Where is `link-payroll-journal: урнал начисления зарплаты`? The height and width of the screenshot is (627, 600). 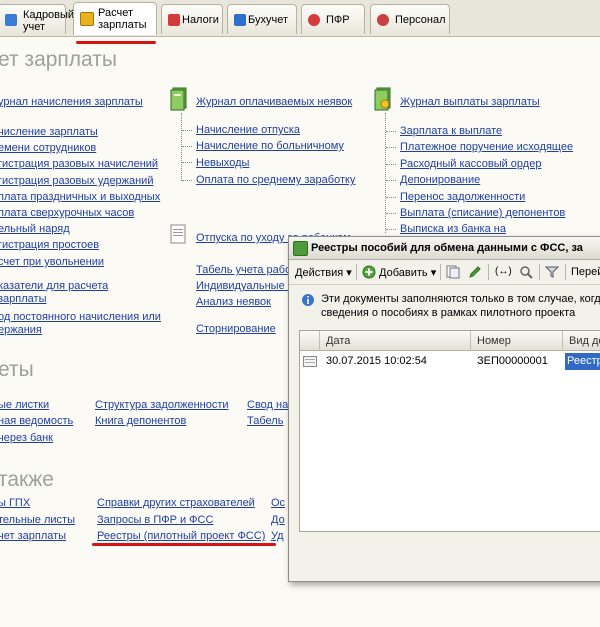
link-payroll-journal: урнал начисления зарплаты is located at coordinates (71, 102).